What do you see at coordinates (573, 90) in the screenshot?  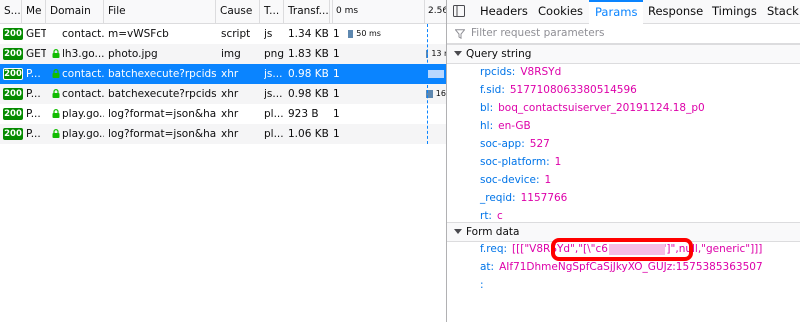 I see `param-value: 5177108063380514596` at bounding box center [573, 90].